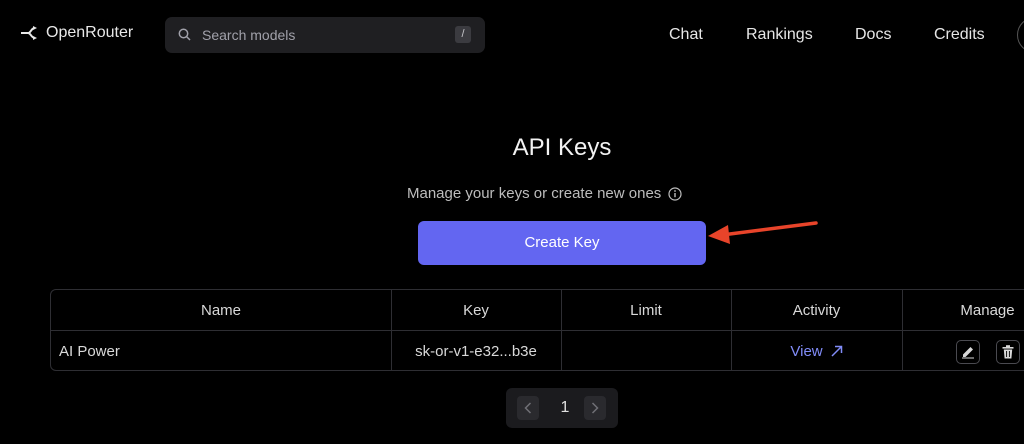  What do you see at coordinates (562, 147) in the screenshot?
I see `page-title: API Keys` at bounding box center [562, 147].